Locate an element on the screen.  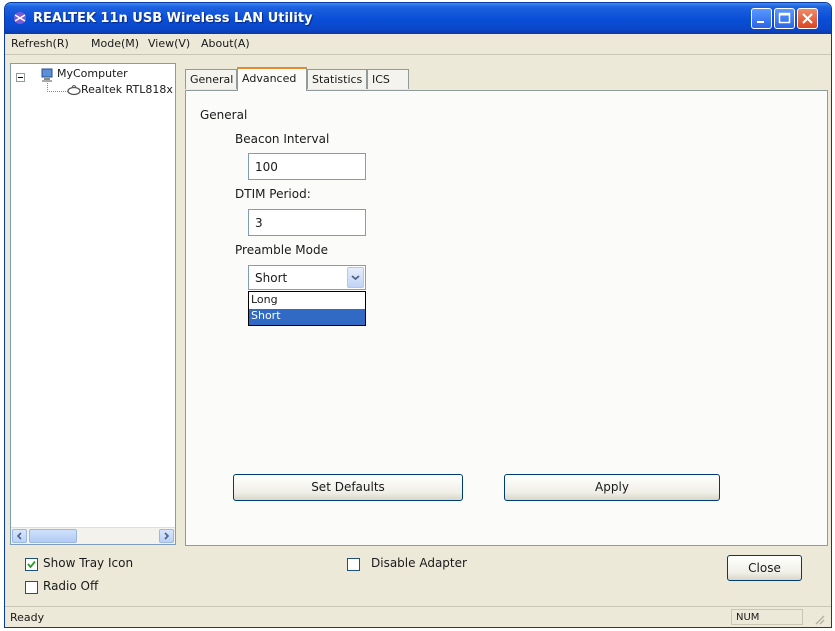
resize-grip-icon is located at coordinates (819, 619).